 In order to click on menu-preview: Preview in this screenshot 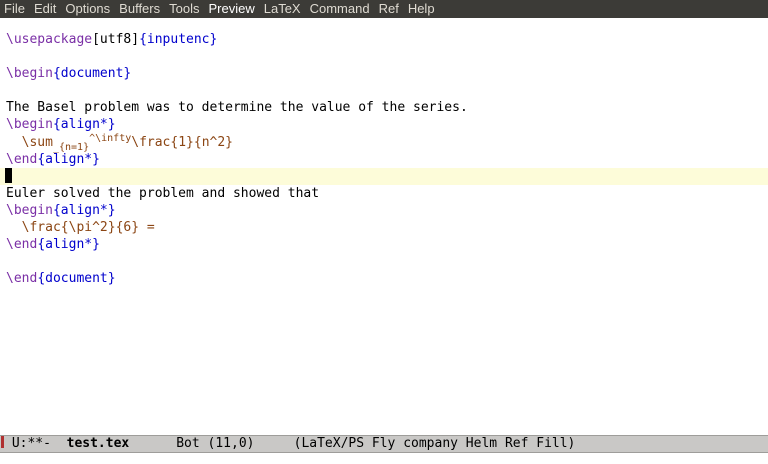, I will do `click(231, 9)`.